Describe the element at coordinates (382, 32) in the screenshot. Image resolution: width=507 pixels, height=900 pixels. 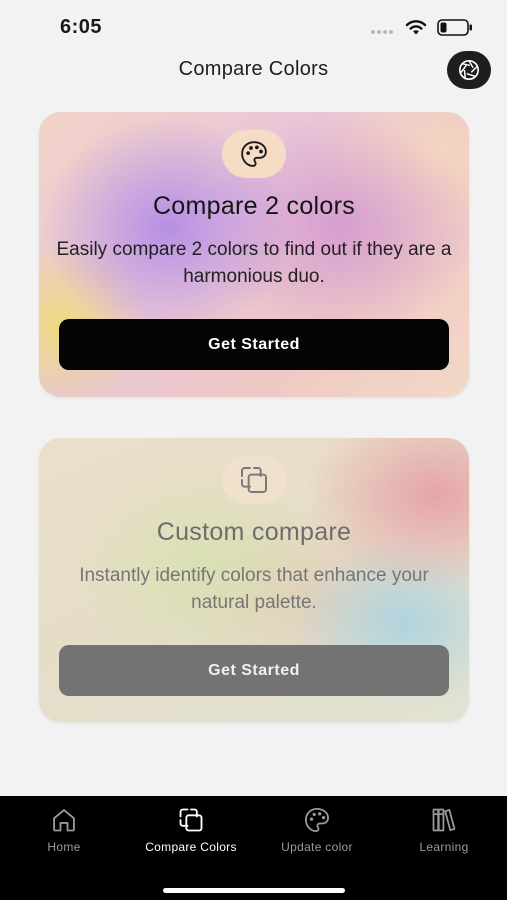
I see `cellular-signal-icon` at that location.